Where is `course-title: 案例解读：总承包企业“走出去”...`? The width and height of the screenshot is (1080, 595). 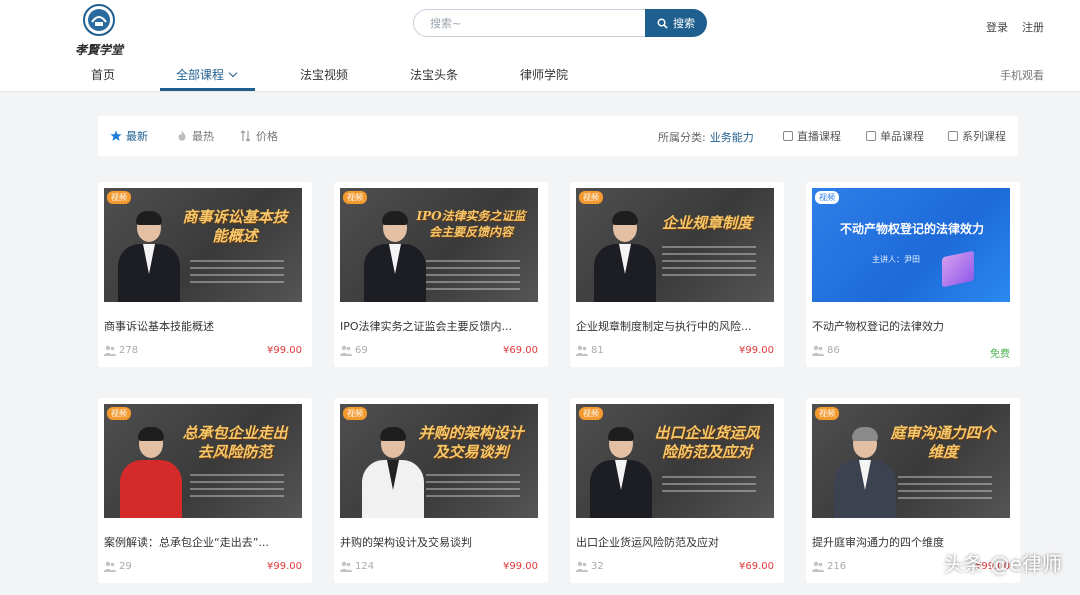 course-title: 案例解读：总承包企业“走出去”... is located at coordinates (204, 542).